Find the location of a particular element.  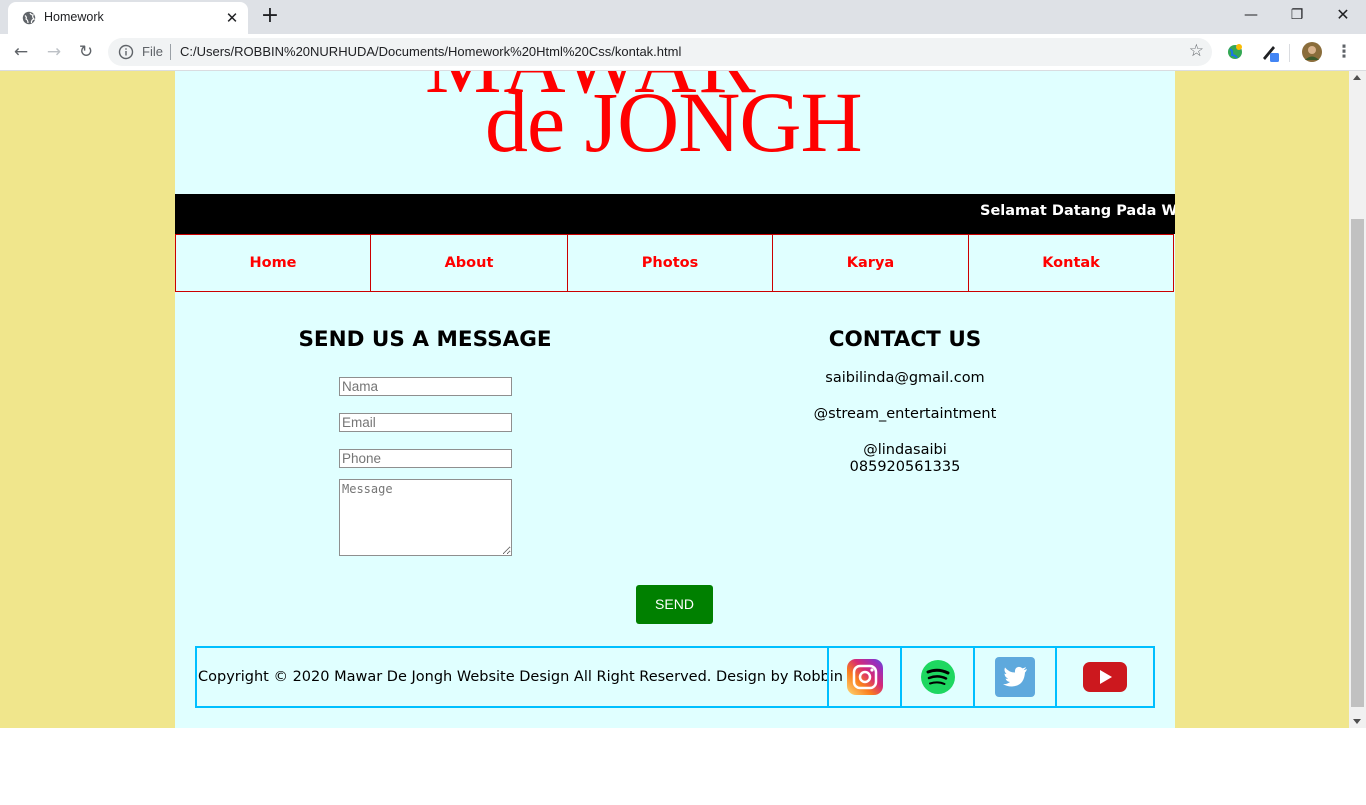

spotify-link is located at coordinates (936, 677).